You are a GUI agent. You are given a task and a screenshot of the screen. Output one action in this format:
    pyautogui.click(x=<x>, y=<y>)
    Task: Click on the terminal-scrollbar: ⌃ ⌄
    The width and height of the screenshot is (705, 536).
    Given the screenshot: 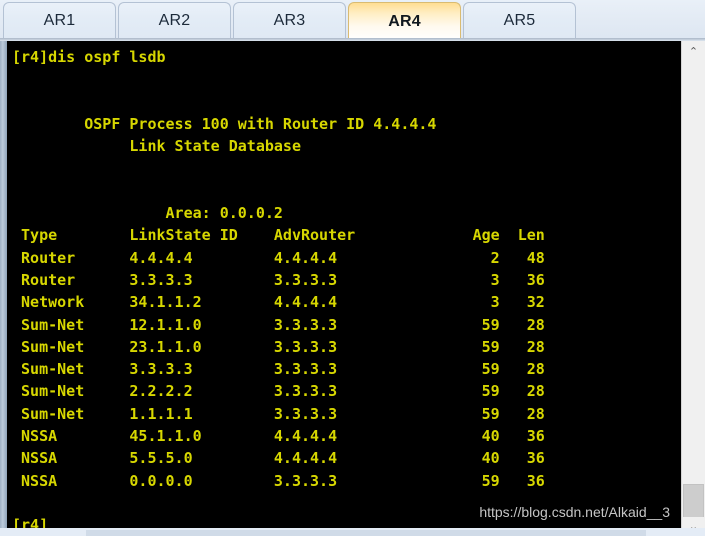 What is the action you would take?
    pyautogui.click(x=693, y=288)
    